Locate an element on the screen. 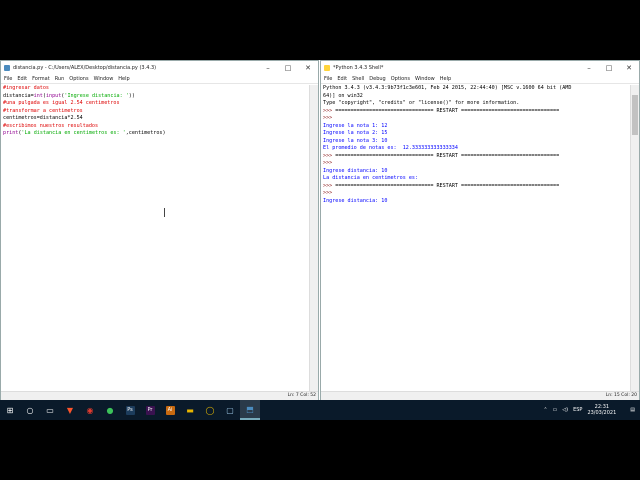 Image resolution: width=640 pixels, height=480 pixels. code-token: centimetros=distancia*2.54 is located at coordinates (43, 118).